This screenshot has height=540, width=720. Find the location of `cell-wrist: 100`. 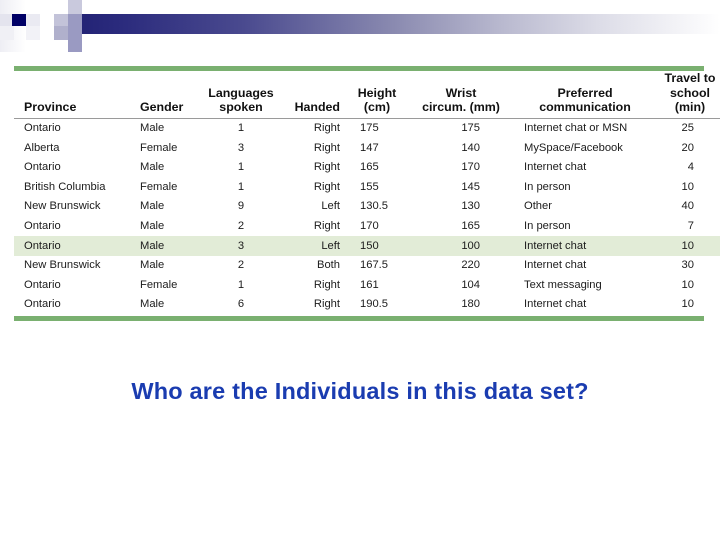

cell-wrist: 100 is located at coordinates (461, 246).